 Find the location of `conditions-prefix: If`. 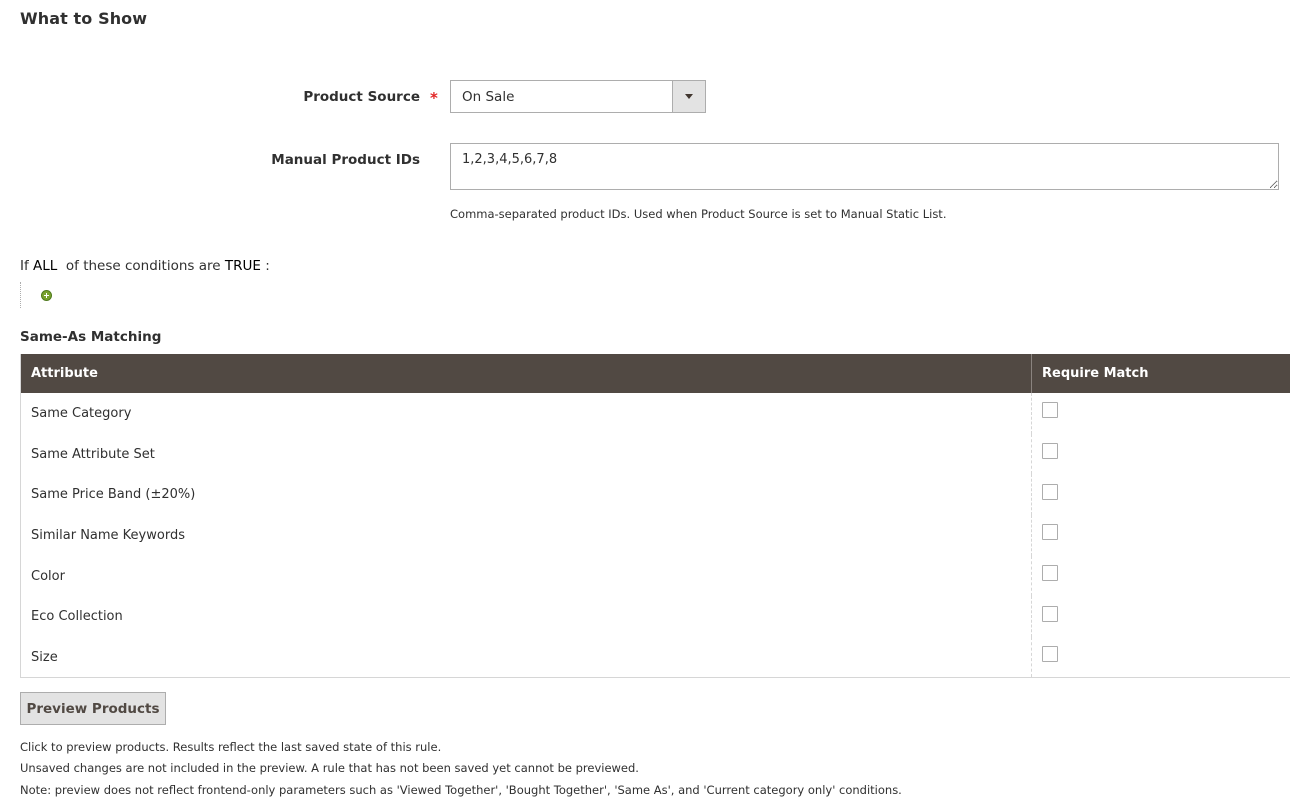

conditions-prefix: If is located at coordinates (27, 266).